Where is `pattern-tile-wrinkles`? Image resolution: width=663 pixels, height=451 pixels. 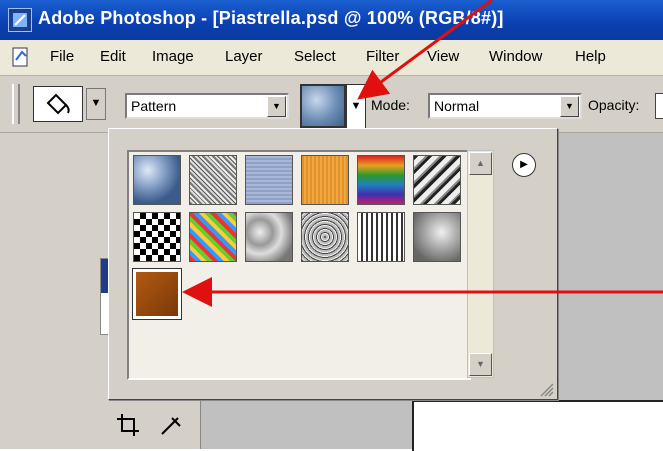
pattern-tile-wrinkles is located at coordinates (213, 180).